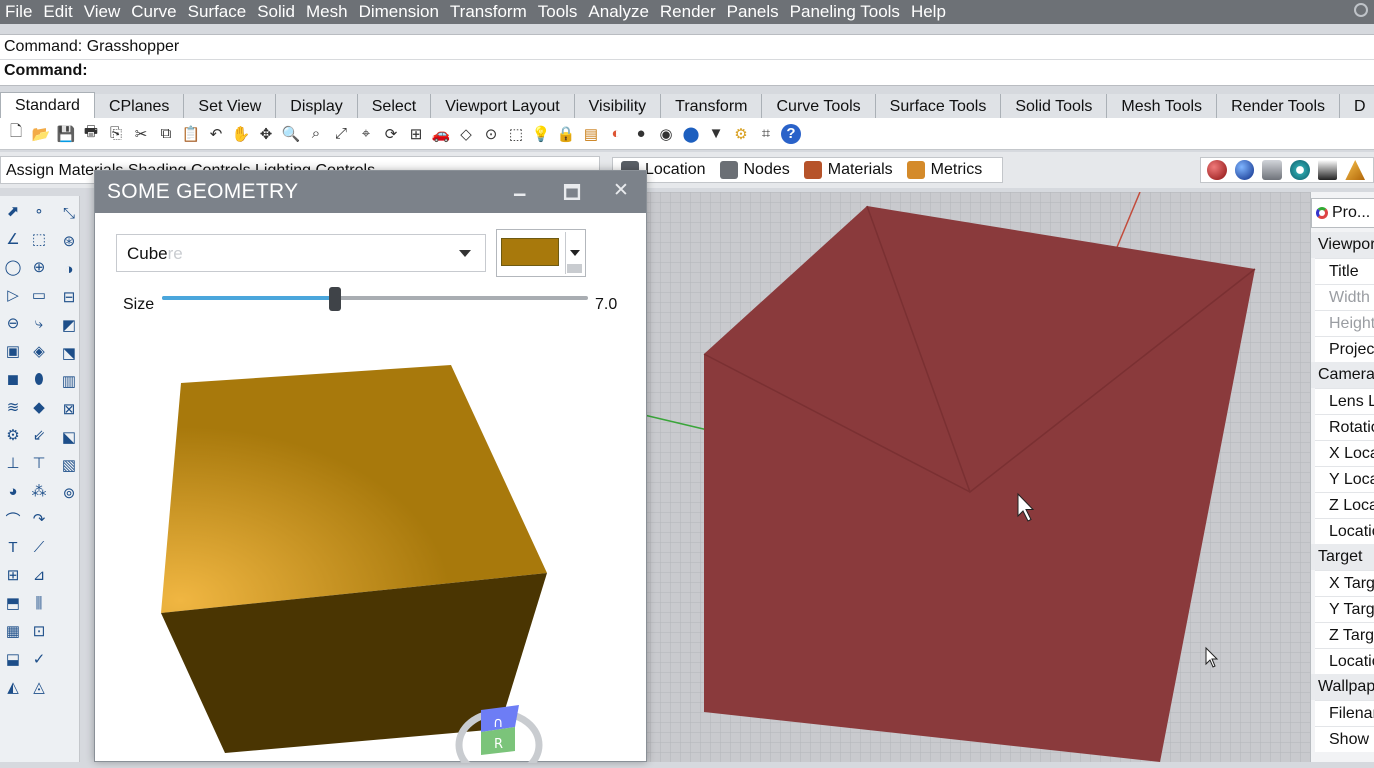 This screenshot has width=1374, height=768. Describe the element at coordinates (154, 12) in the screenshot. I see `menu-curve: Curve` at that location.